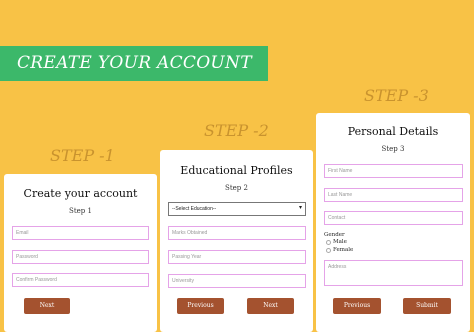 Image resolution: width=474 pixels, height=332 pixels. I want to click on step-1-next-button: Next, so click(47, 306).